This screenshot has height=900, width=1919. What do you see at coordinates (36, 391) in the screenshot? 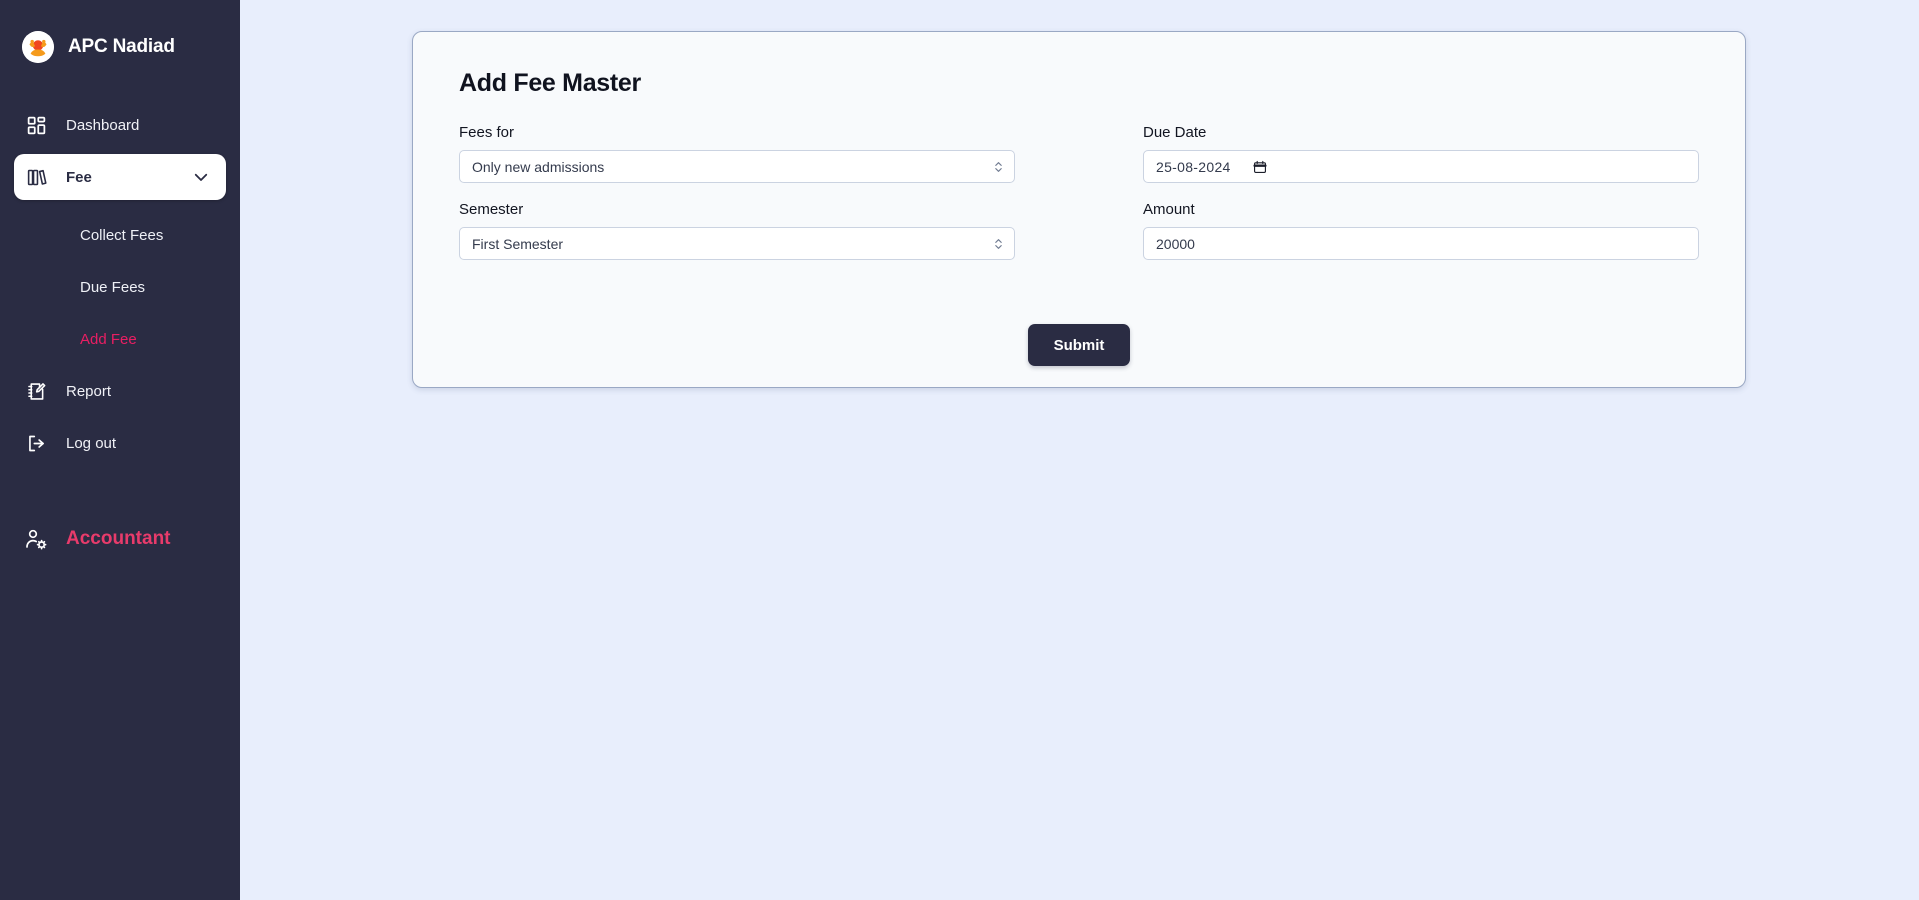
I see `notebook-pencil-icon` at bounding box center [36, 391].